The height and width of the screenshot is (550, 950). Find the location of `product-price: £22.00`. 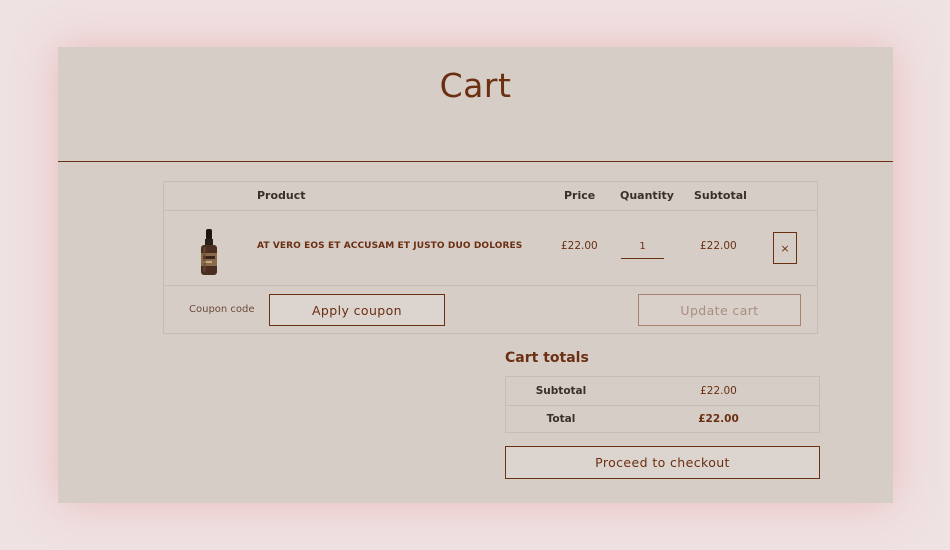

product-price: £22.00 is located at coordinates (579, 246).